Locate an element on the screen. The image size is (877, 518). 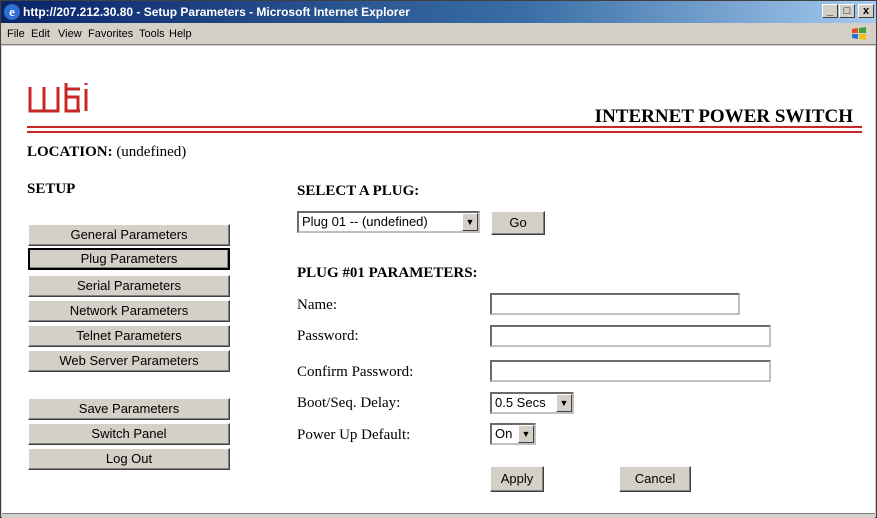
power-up-default-label: Power Up Default: is located at coordinates (354, 435).